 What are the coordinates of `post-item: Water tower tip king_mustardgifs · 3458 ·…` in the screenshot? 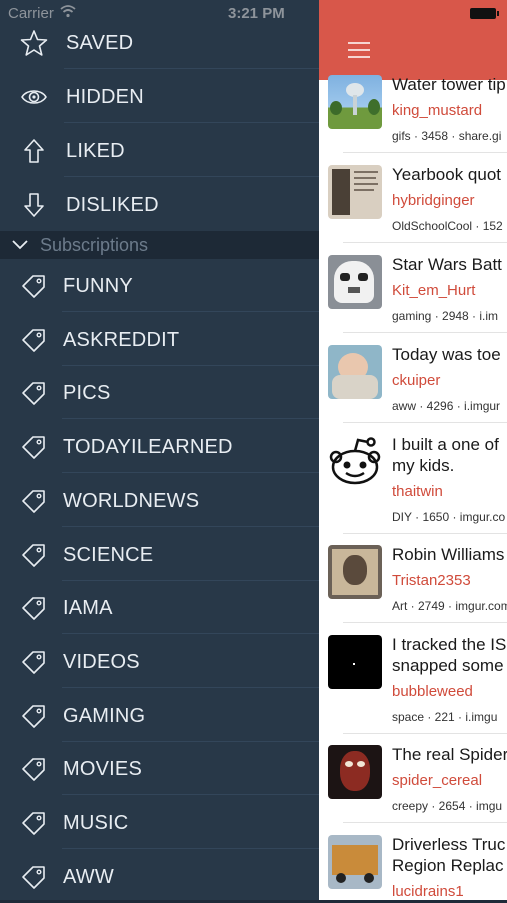 It's located at (413, 115).